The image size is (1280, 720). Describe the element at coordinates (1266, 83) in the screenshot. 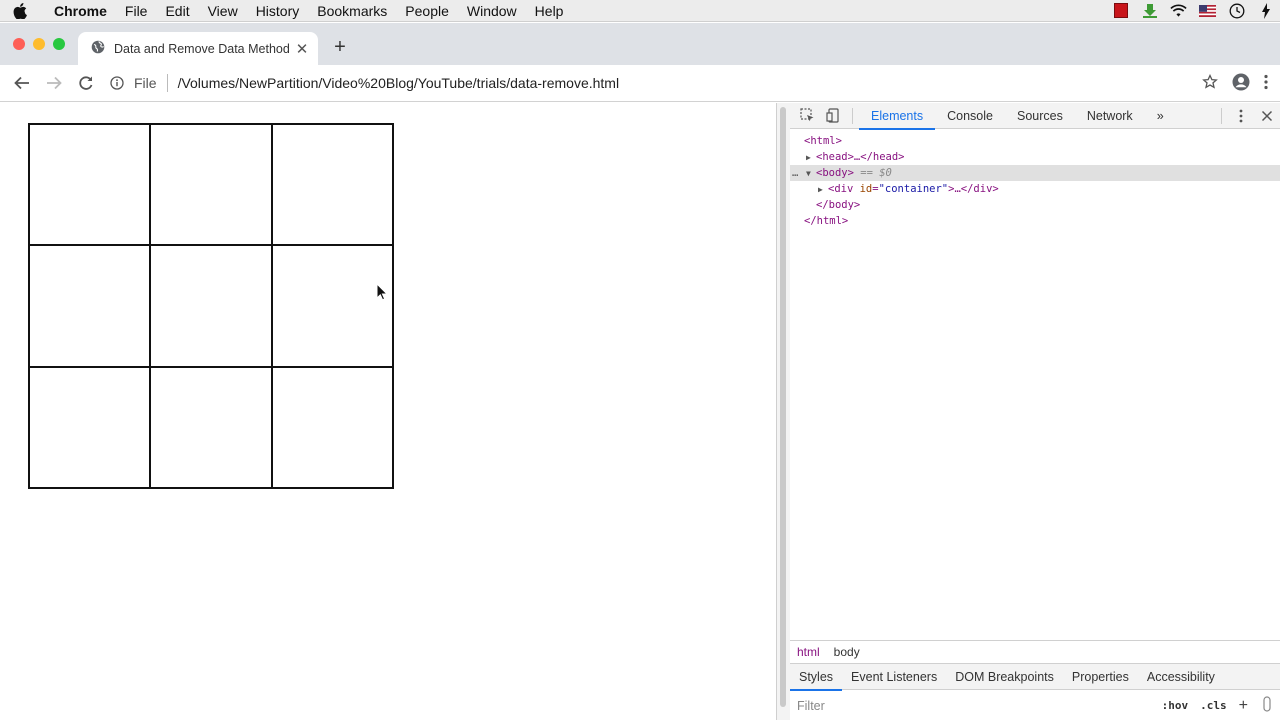

I see `browser-menu-icon` at that location.